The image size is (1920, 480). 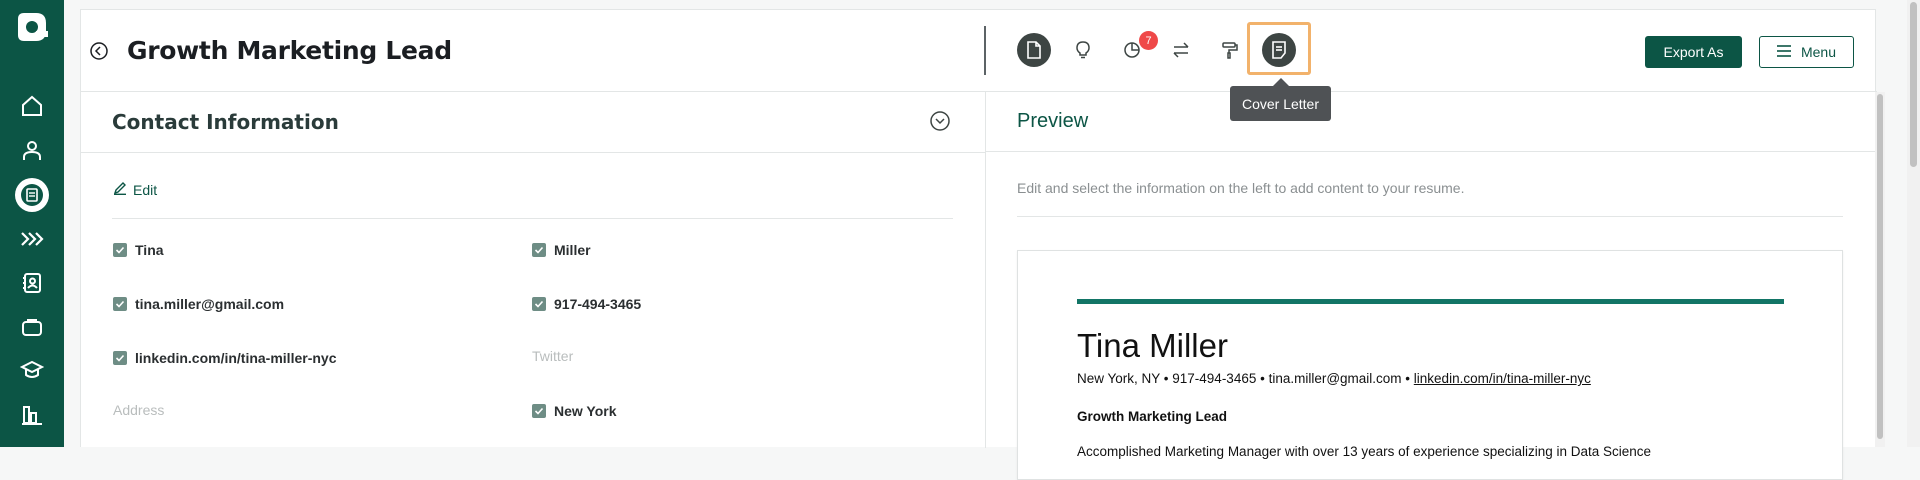 What do you see at coordinates (1083, 50) in the screenshot?
I see `lightbulb-icon` at bounding box center [1083, 50].